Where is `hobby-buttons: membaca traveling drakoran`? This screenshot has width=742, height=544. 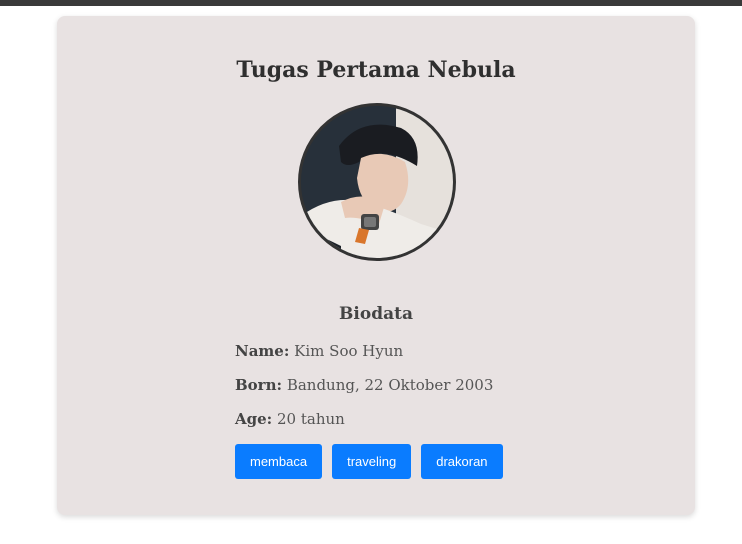 hobby-buttons: membaca traveling drakoran is located at coordinates (369, 461).